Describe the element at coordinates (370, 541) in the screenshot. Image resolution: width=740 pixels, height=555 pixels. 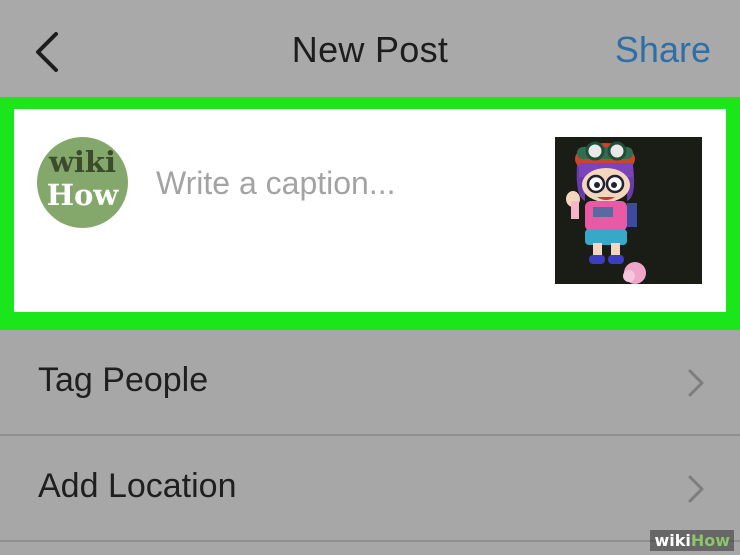
I see `row-divider` at that location.